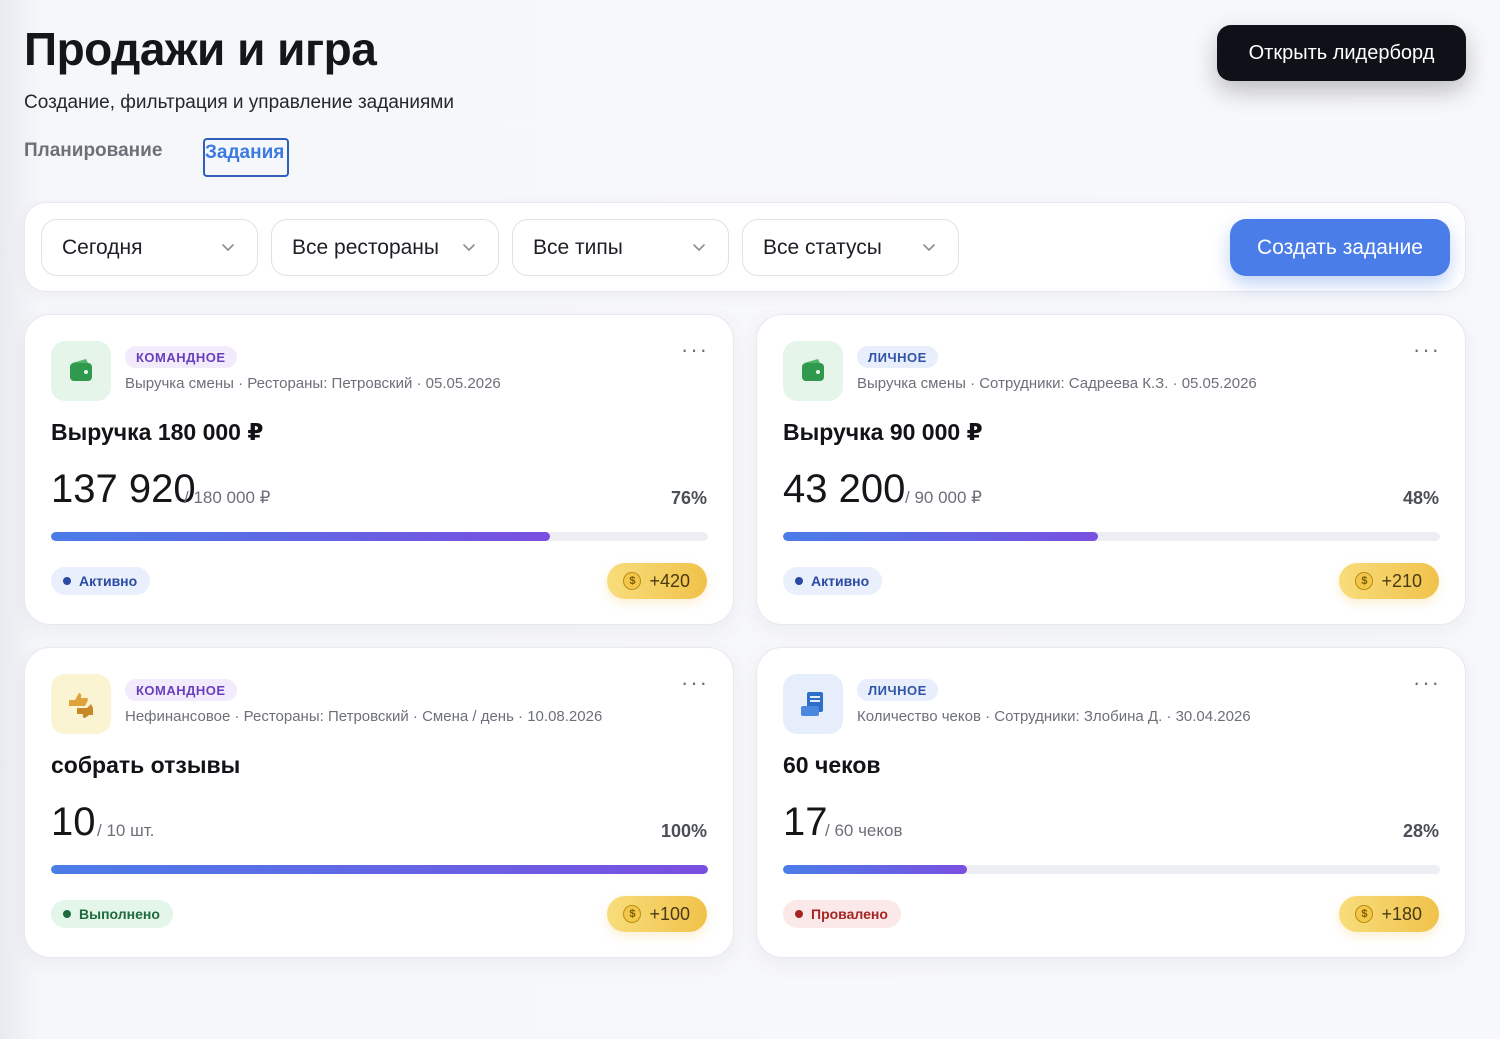 The width and height of the screenshot is (1500, 1039). I want to click on receipt-icon, so click(812, 704).